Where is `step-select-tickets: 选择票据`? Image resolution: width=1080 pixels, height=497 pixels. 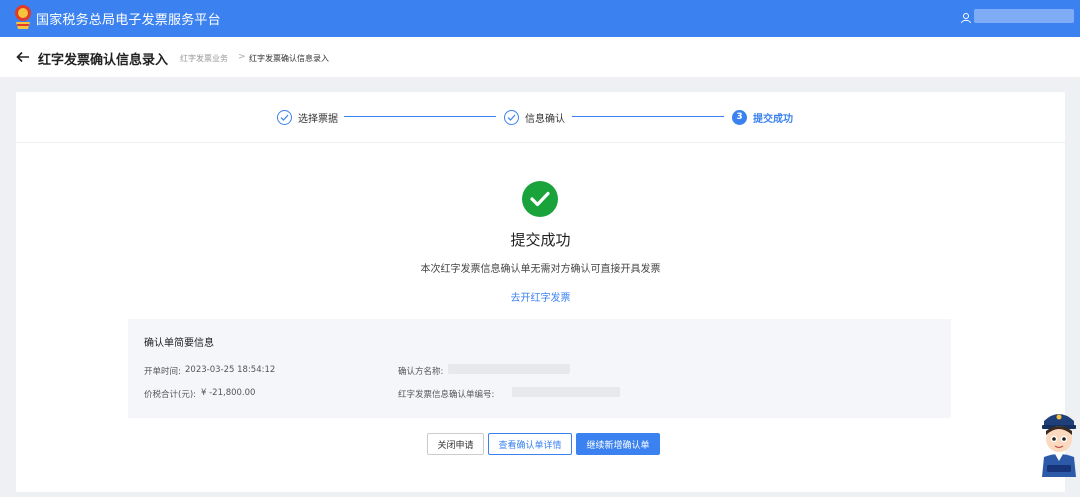 step-select-tickets: 选择票据 is located at coordinates (307, 117).